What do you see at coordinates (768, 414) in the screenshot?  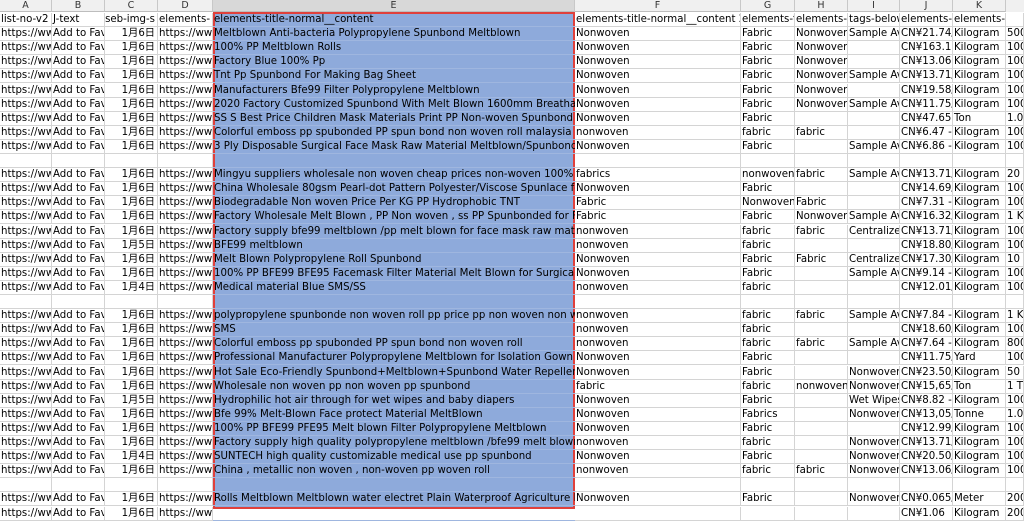 I see `cell-col-g: Fabrics` at bounding box center [768, 414].